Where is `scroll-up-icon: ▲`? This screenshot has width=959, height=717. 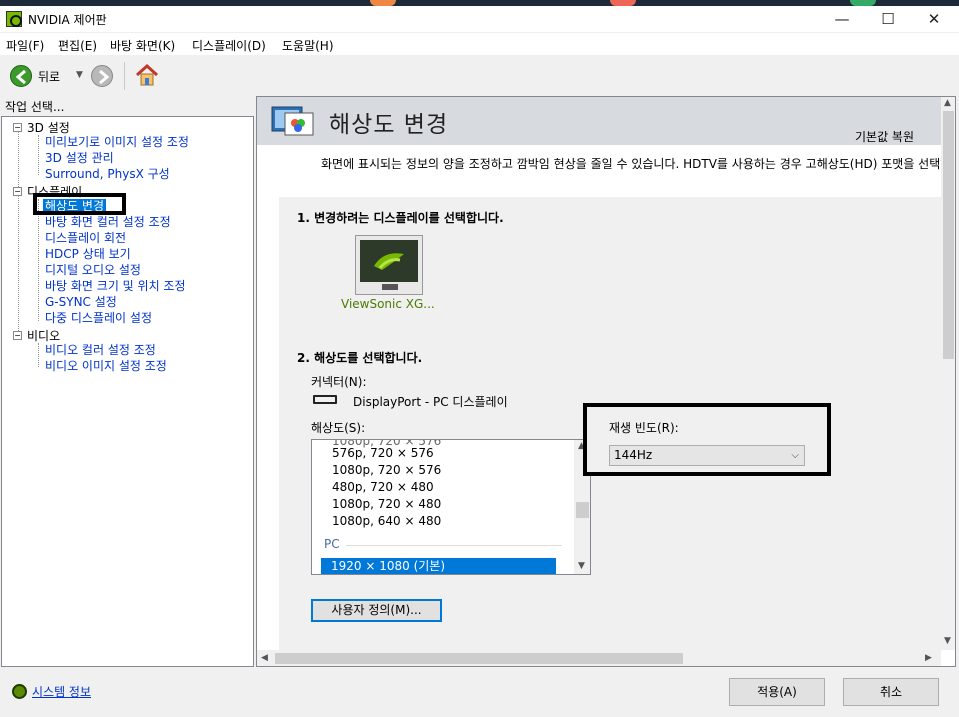
scroll-up-icon: ▲ is located at coordinates (947, 103).